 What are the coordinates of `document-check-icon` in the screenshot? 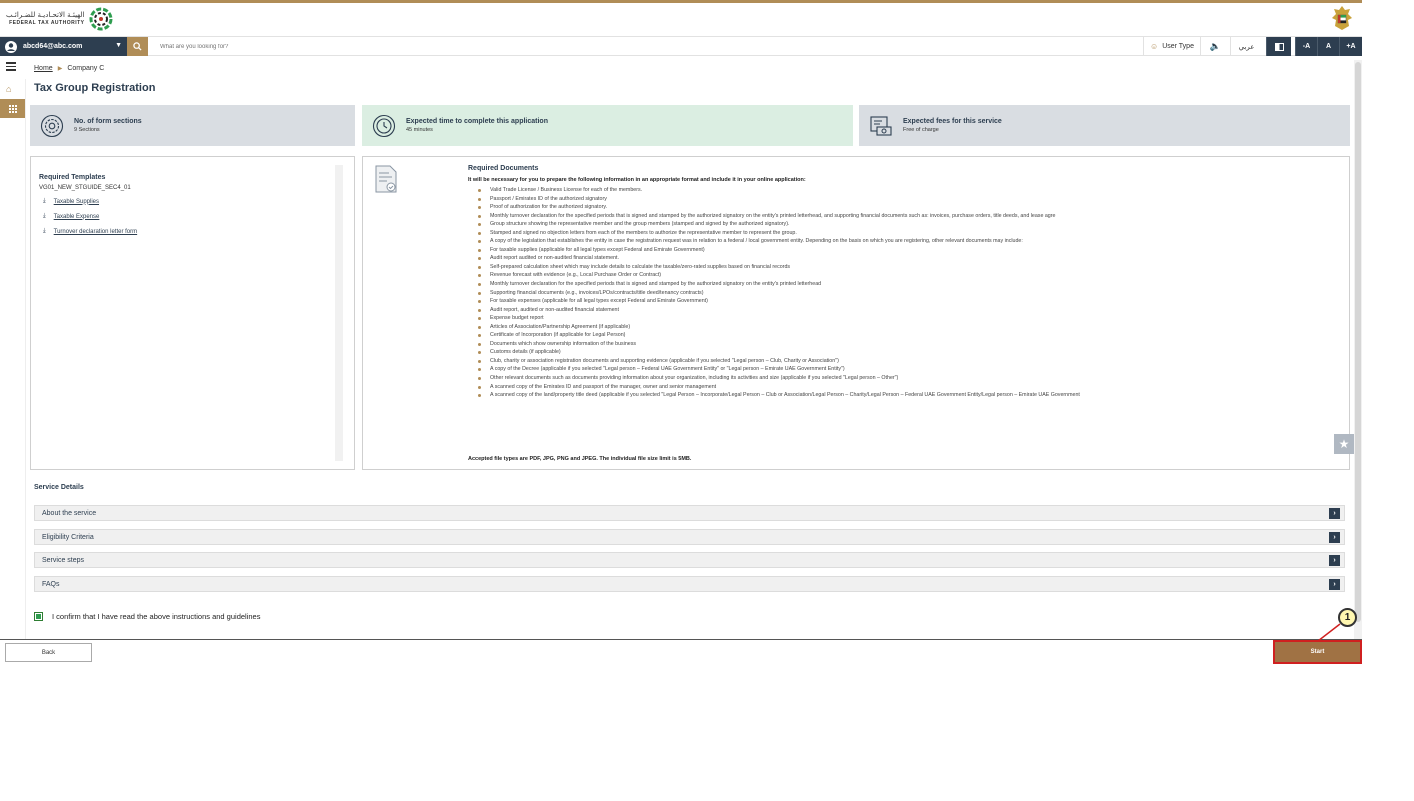 It's located at (386, 179).